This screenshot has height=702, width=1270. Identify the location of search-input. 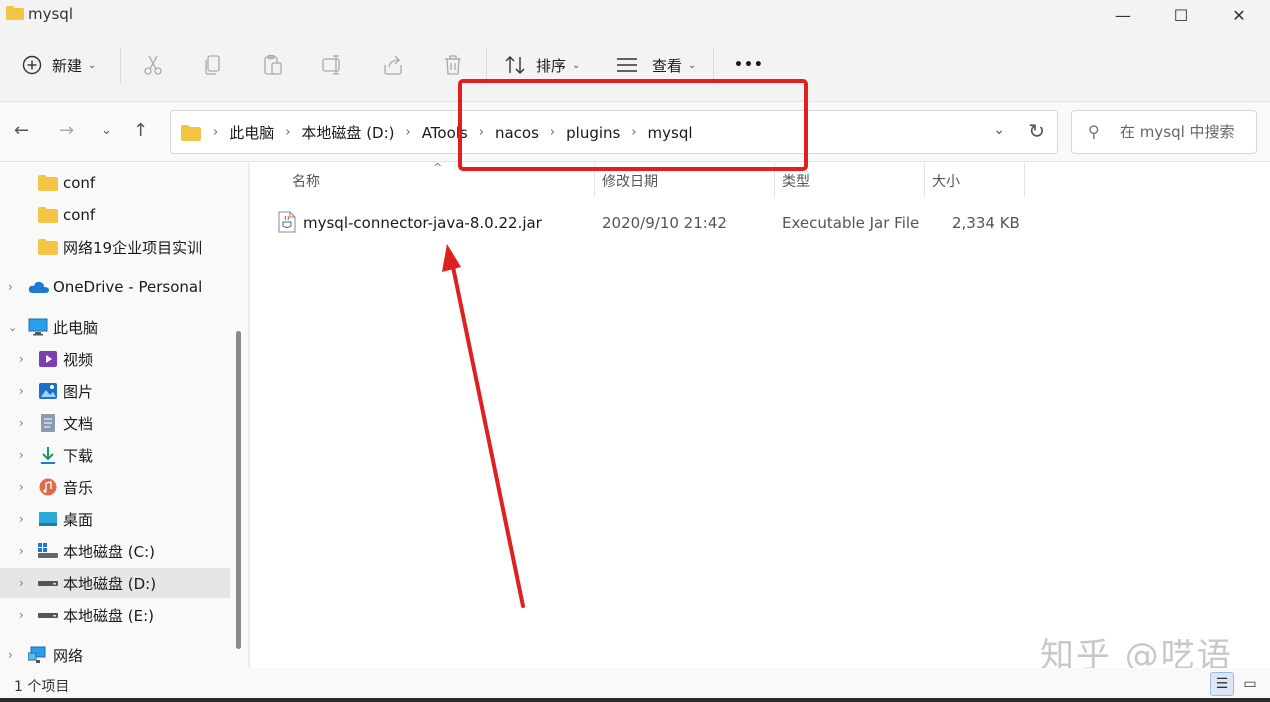
(1185, 132).